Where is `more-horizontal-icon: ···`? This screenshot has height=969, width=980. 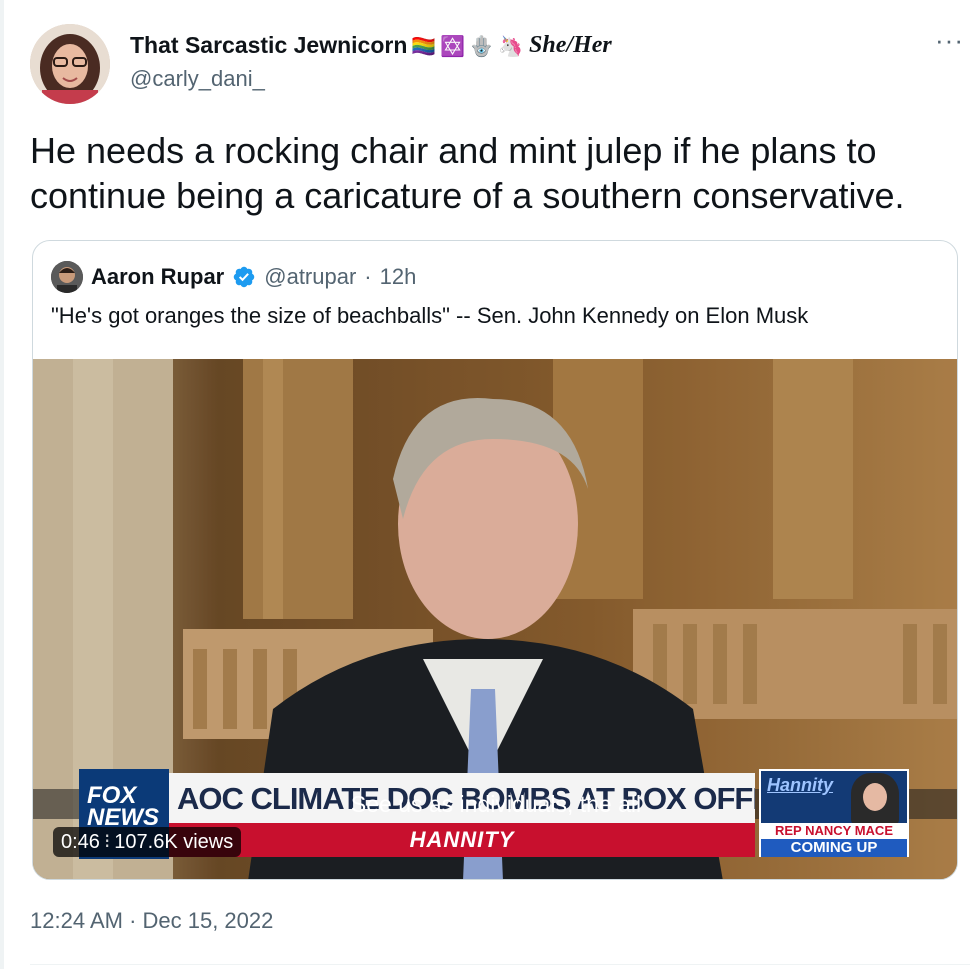
more-horizontal-icon: ··· is located at coordinates (949, 40).